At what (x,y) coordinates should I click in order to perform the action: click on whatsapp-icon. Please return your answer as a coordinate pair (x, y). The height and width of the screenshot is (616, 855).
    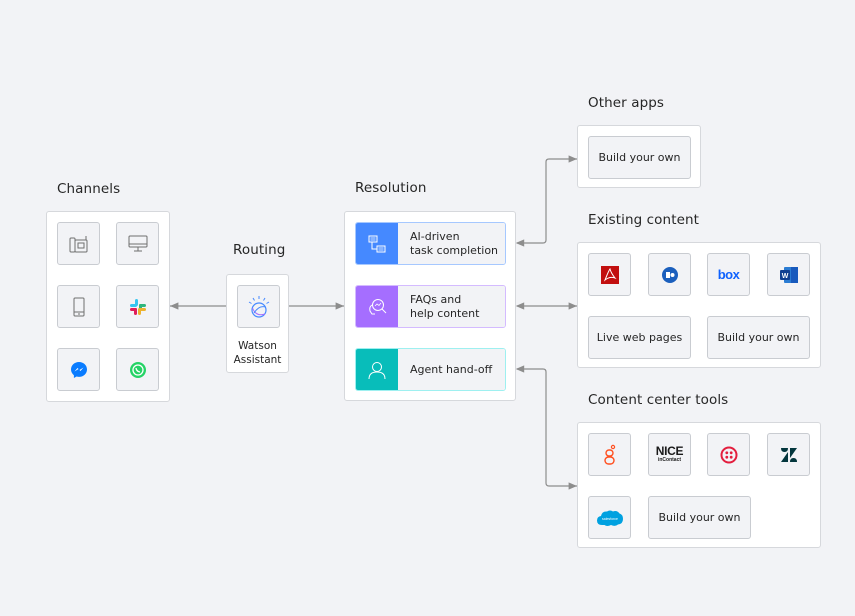
    Looking at the image, I should click on (137, 369).